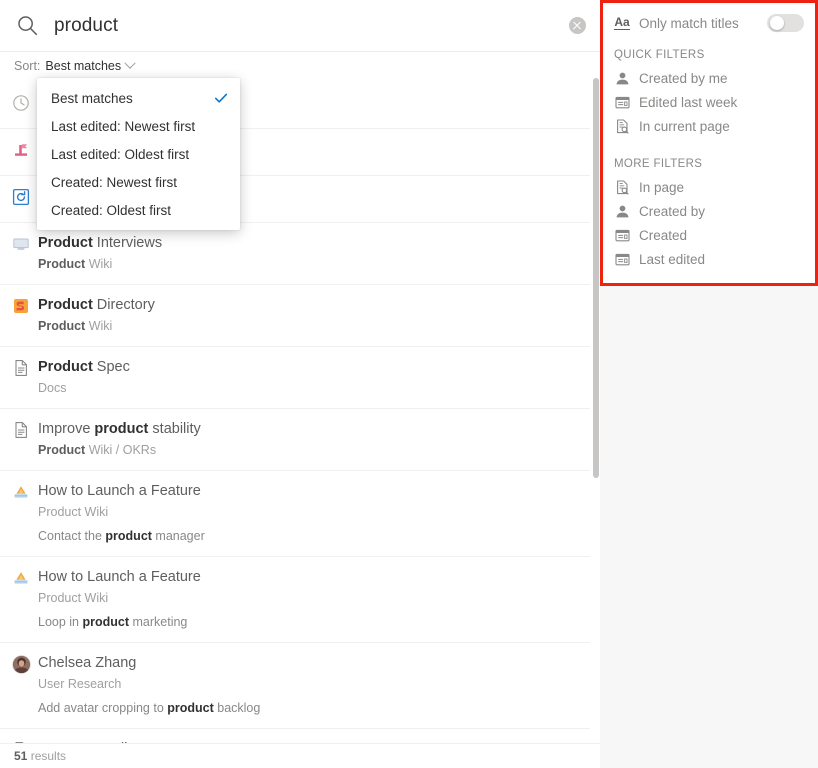  Describe the element at coordinates (111, 210) in the screenshot. I see `sort-option-label: Created: Oldest first` at that location.